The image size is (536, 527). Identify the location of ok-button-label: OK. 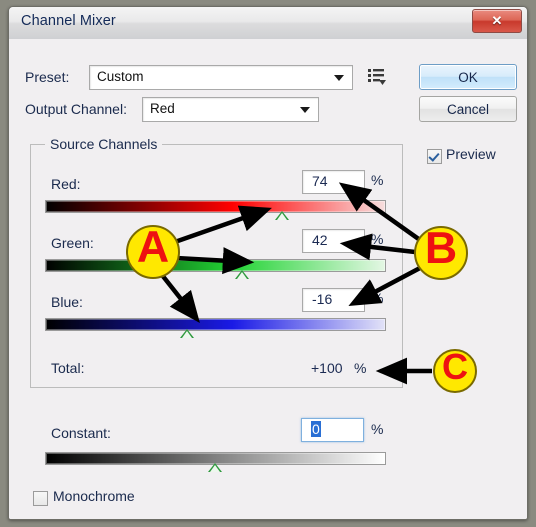
(468, 77).